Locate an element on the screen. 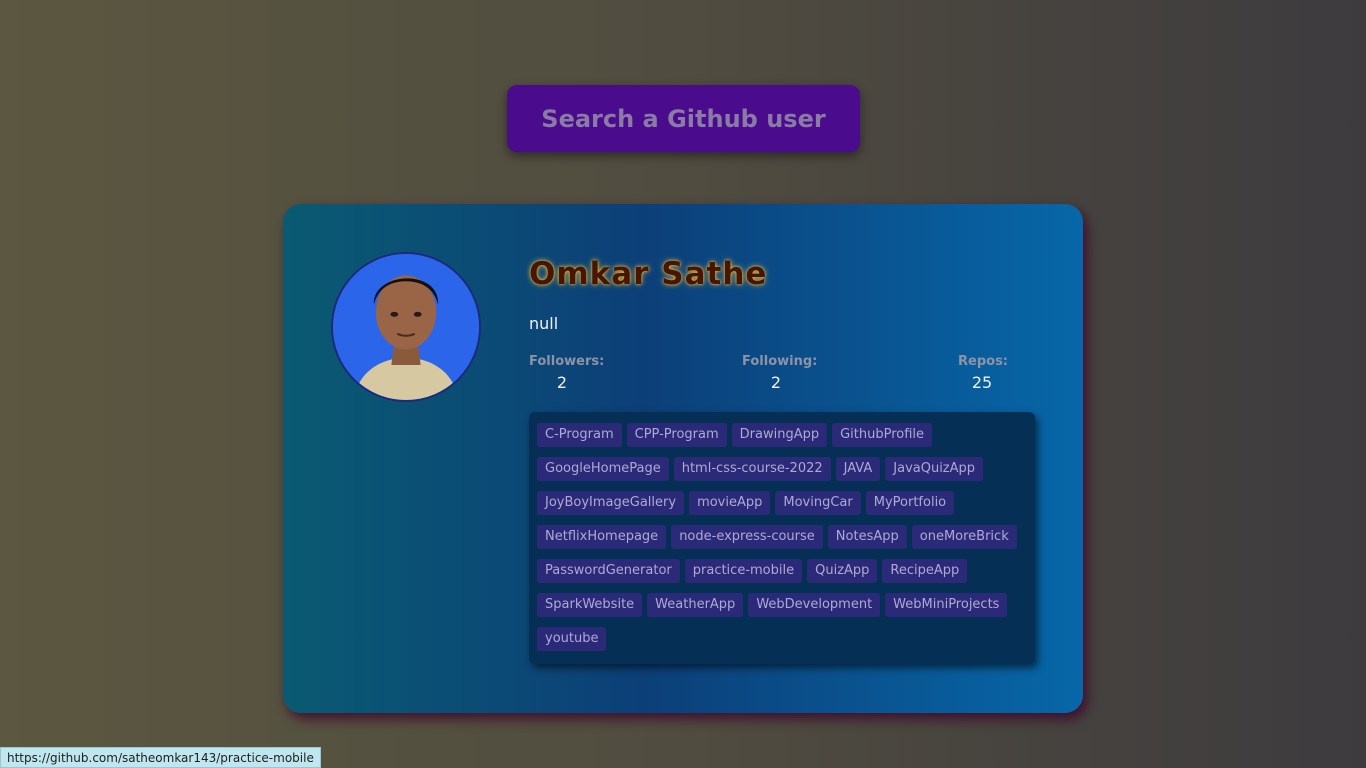  repo-link: NotesApp is located at coordinates (867, 537).